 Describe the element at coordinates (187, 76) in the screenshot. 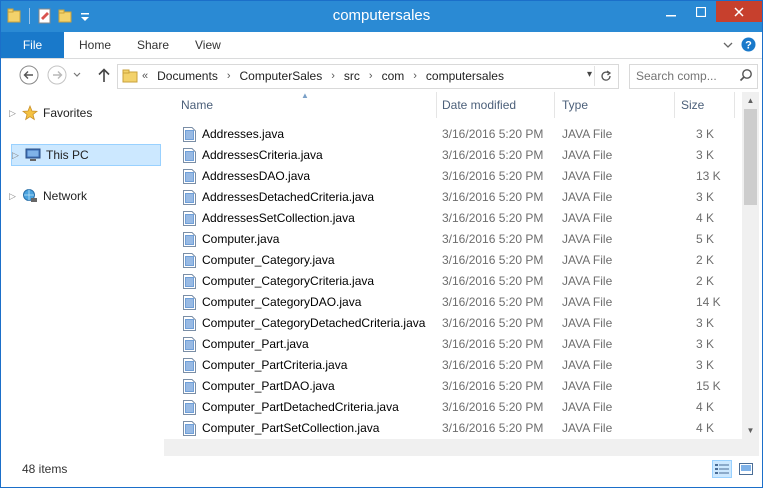

I see `breadcrumb-documents: Documents` at that location.